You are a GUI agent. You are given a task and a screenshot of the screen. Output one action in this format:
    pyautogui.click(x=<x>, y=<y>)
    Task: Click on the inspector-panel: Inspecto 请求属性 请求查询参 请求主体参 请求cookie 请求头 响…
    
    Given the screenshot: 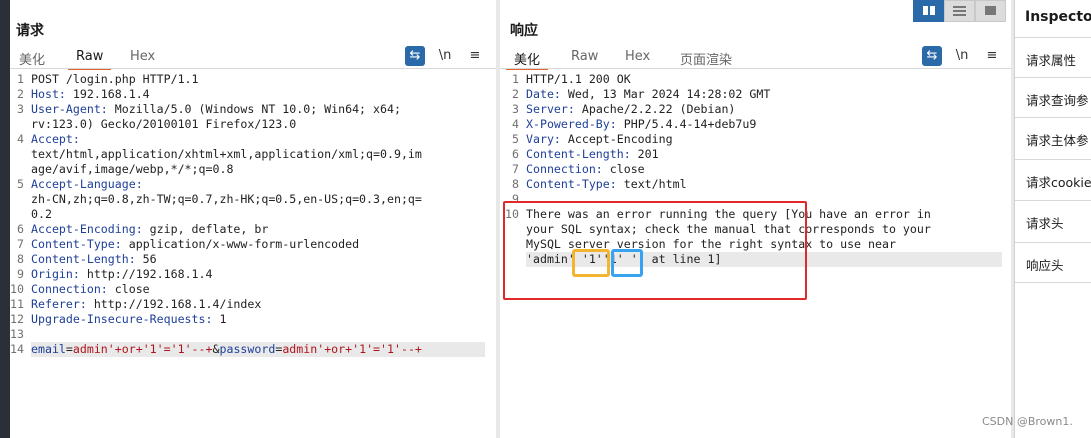 What is the action you would take?
    pyautogui.click(x=1052, y=219)
    